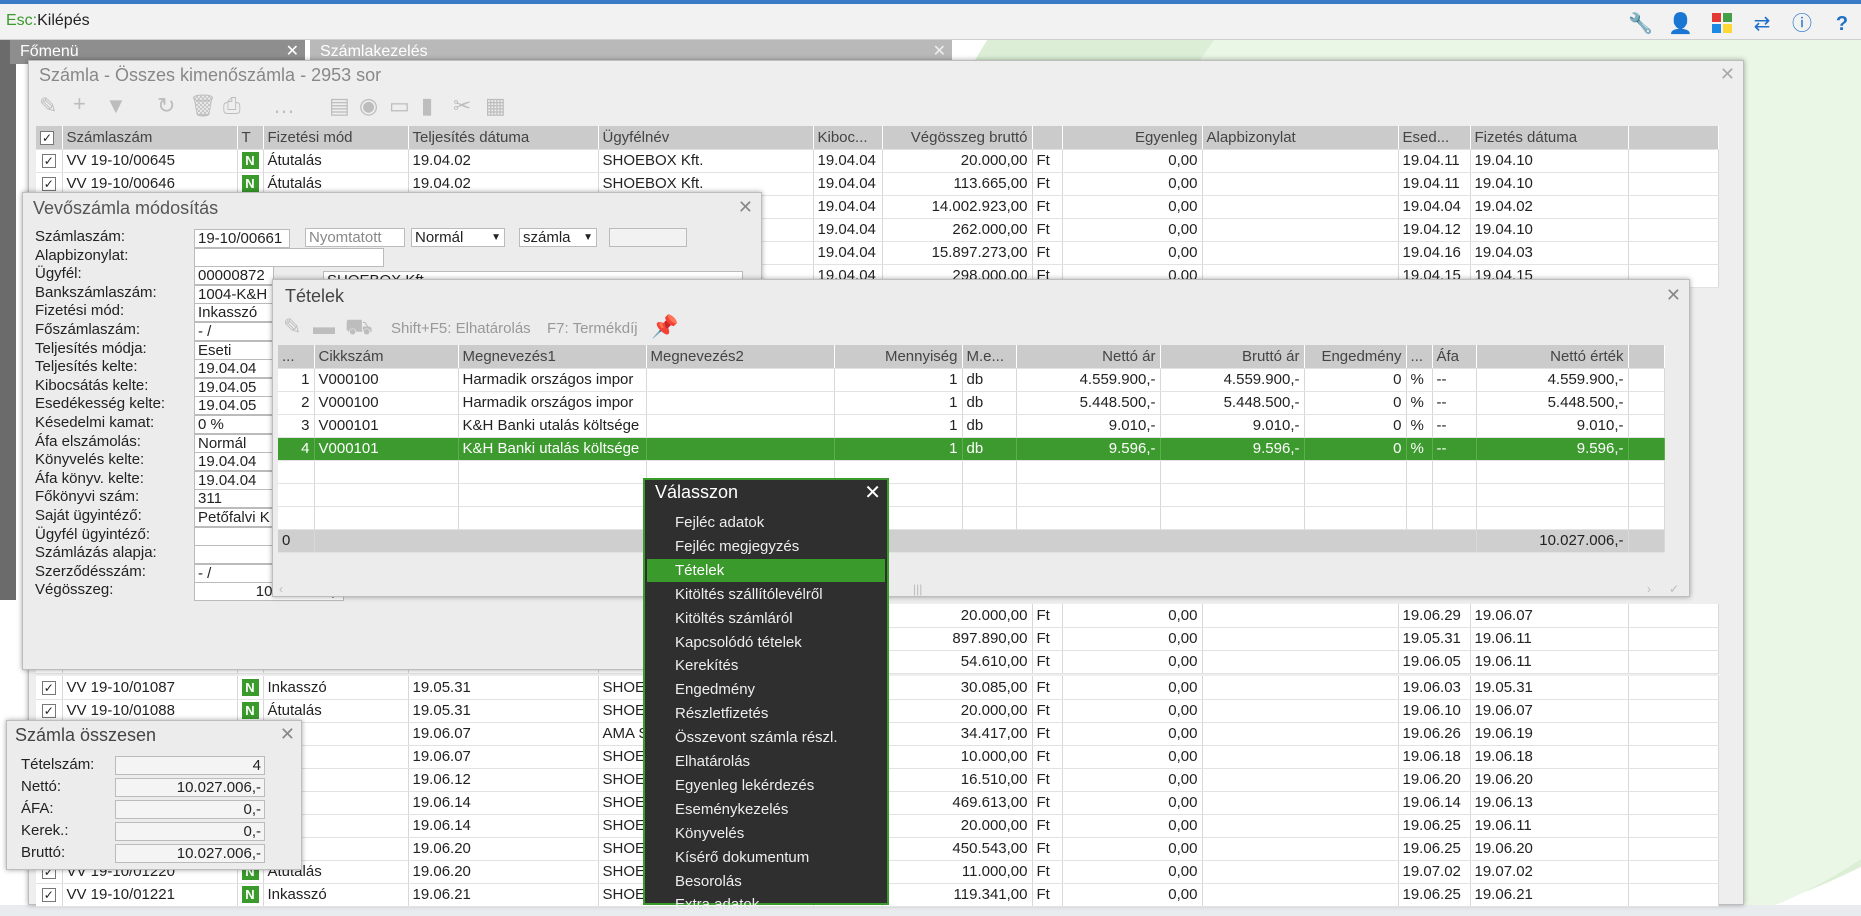 The height and width of the screenshot is (916, 1861). What do you see at coordinates (1088, 357) in the screenshot?
I see `column-header: Nettó ár` at bounding box center [1088, 357].